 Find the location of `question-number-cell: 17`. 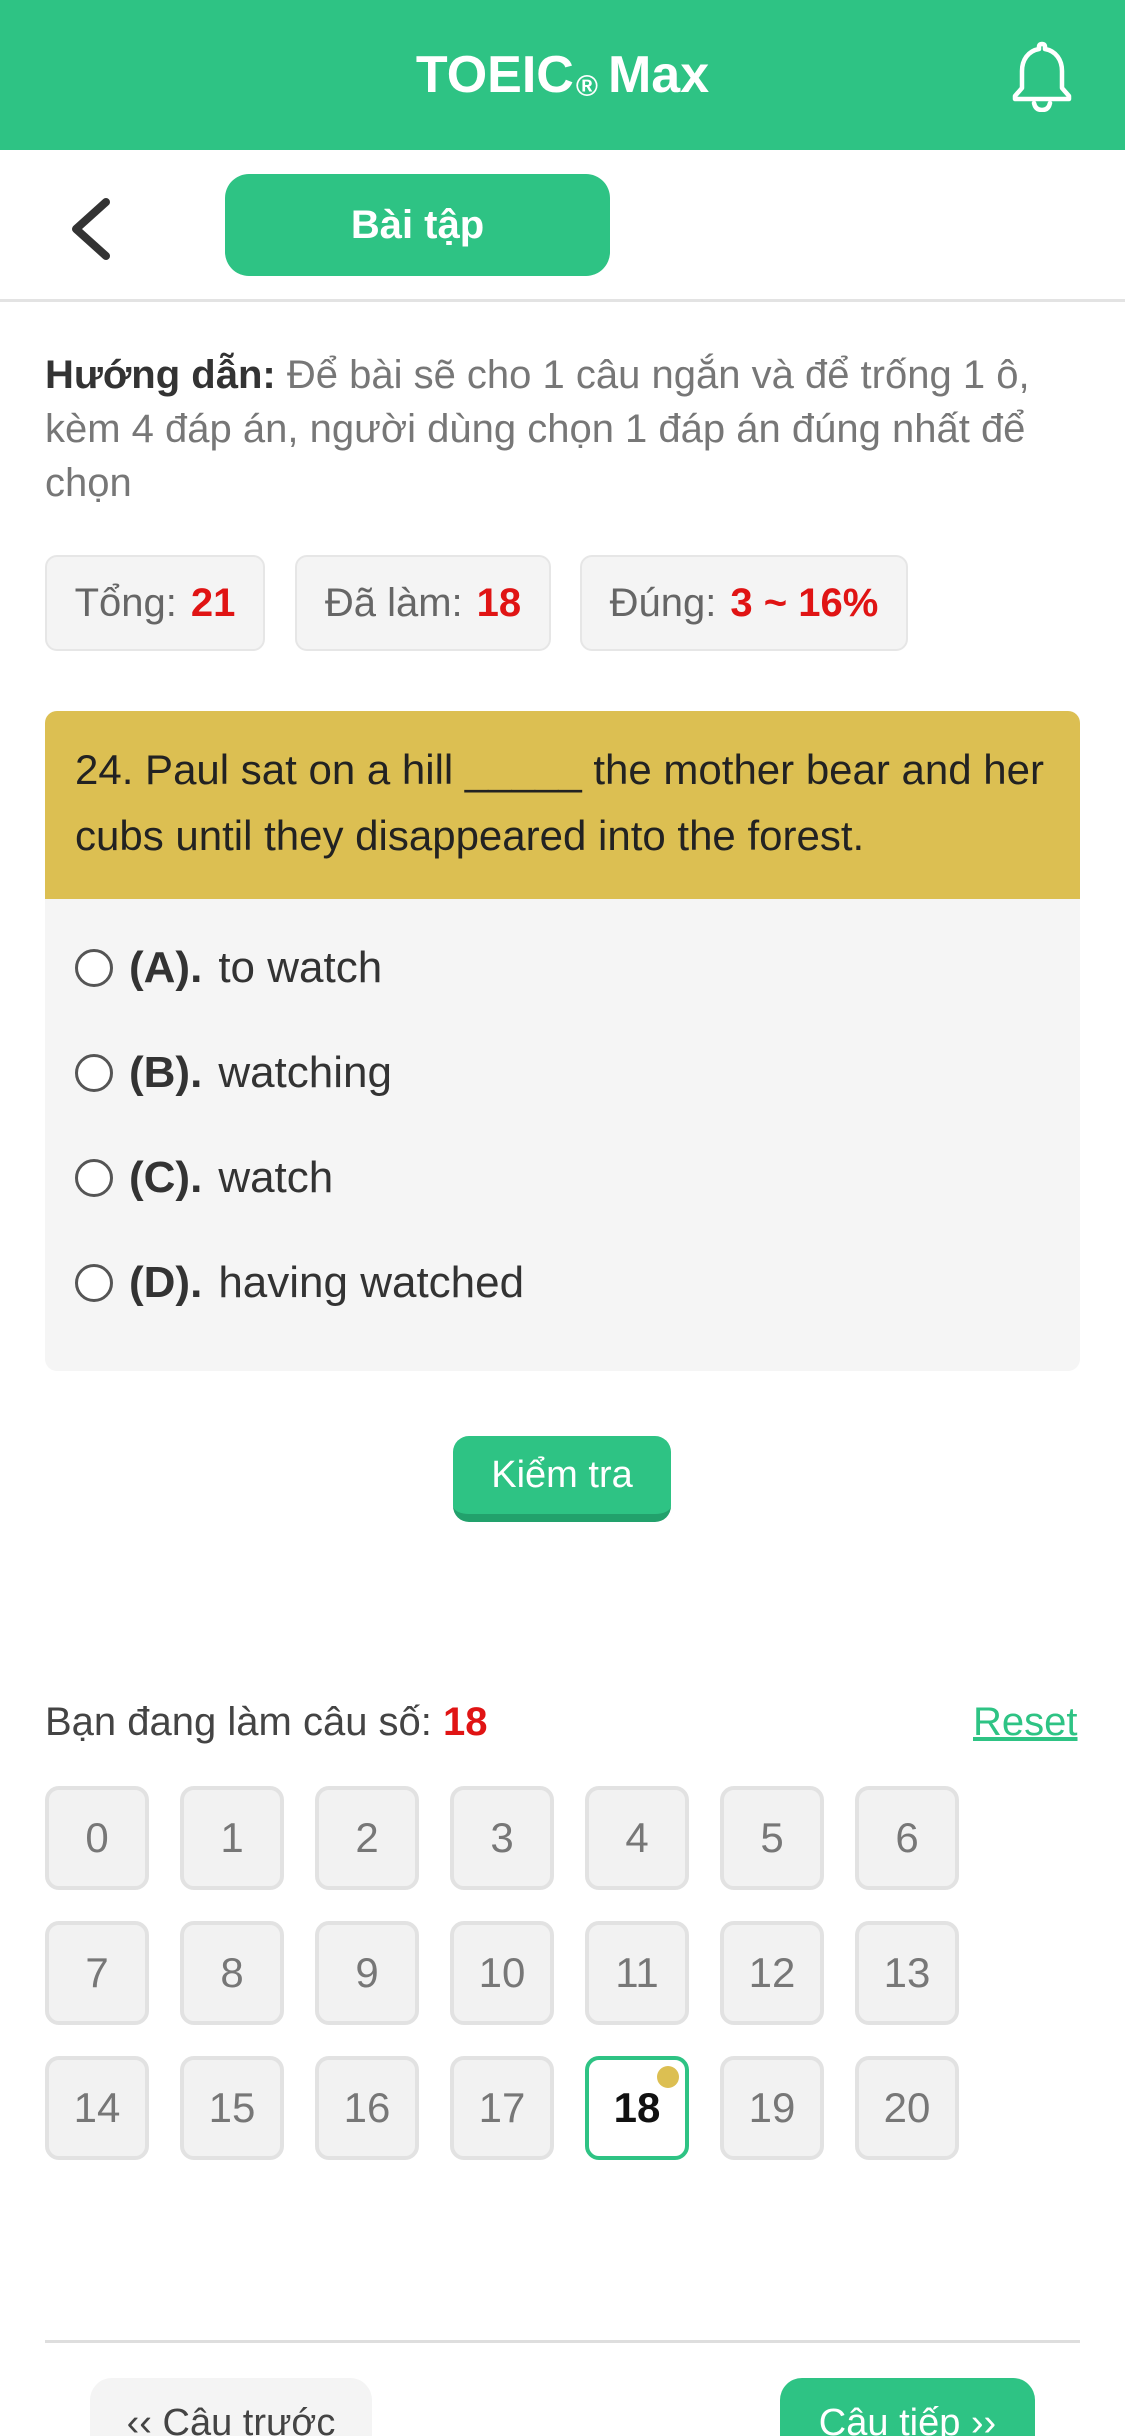

question-number-cell: 17 is located at coordinates (502, 2108).